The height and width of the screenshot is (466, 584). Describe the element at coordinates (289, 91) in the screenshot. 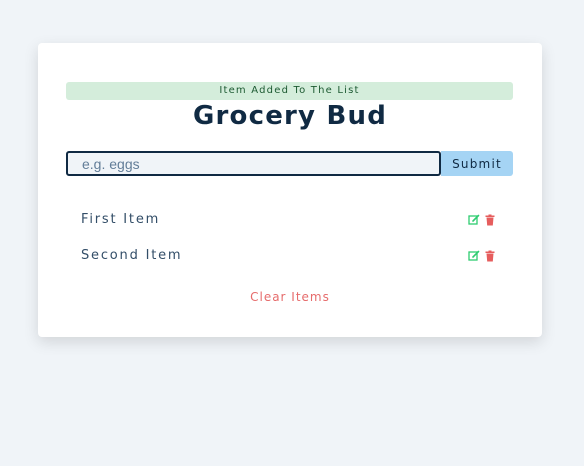

I see `alert-banner: Item Added To The List` at that location.